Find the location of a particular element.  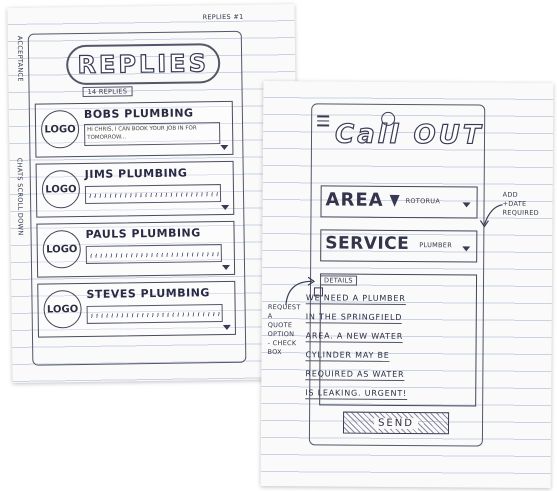

area-selector: AREA ROTORUA is located at coordinates (399, 202).